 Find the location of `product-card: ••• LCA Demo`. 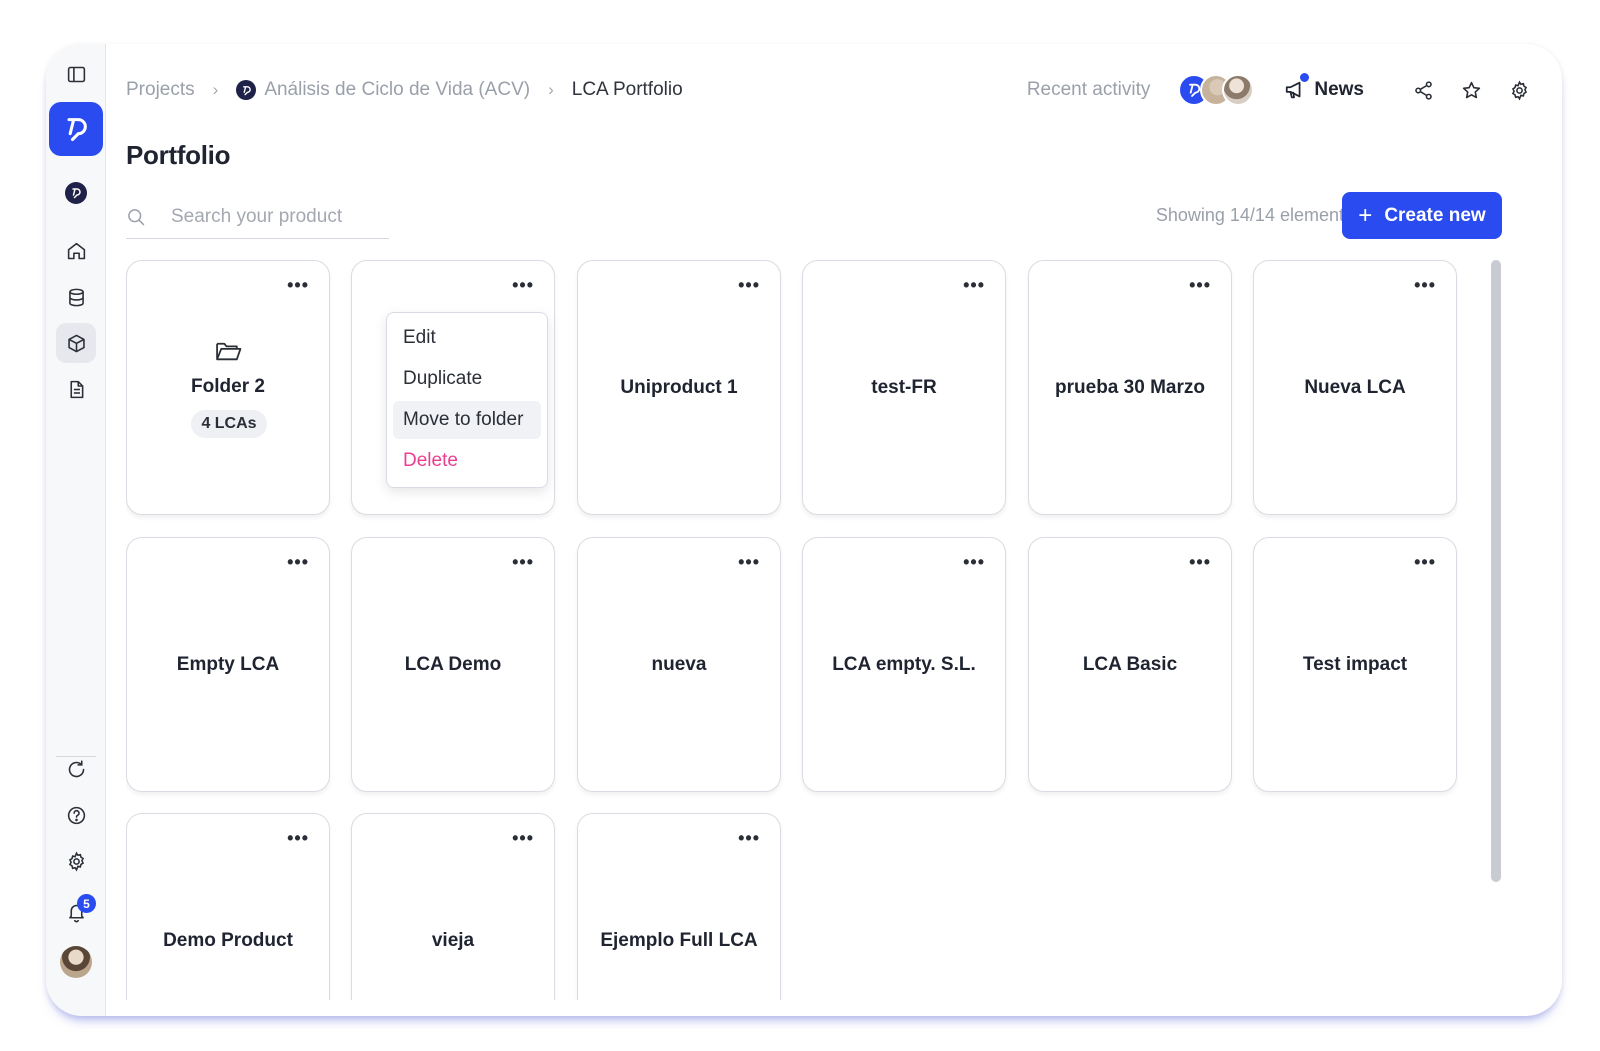

product-card: ••• LCA Demo is located at coordinates (453, 664).